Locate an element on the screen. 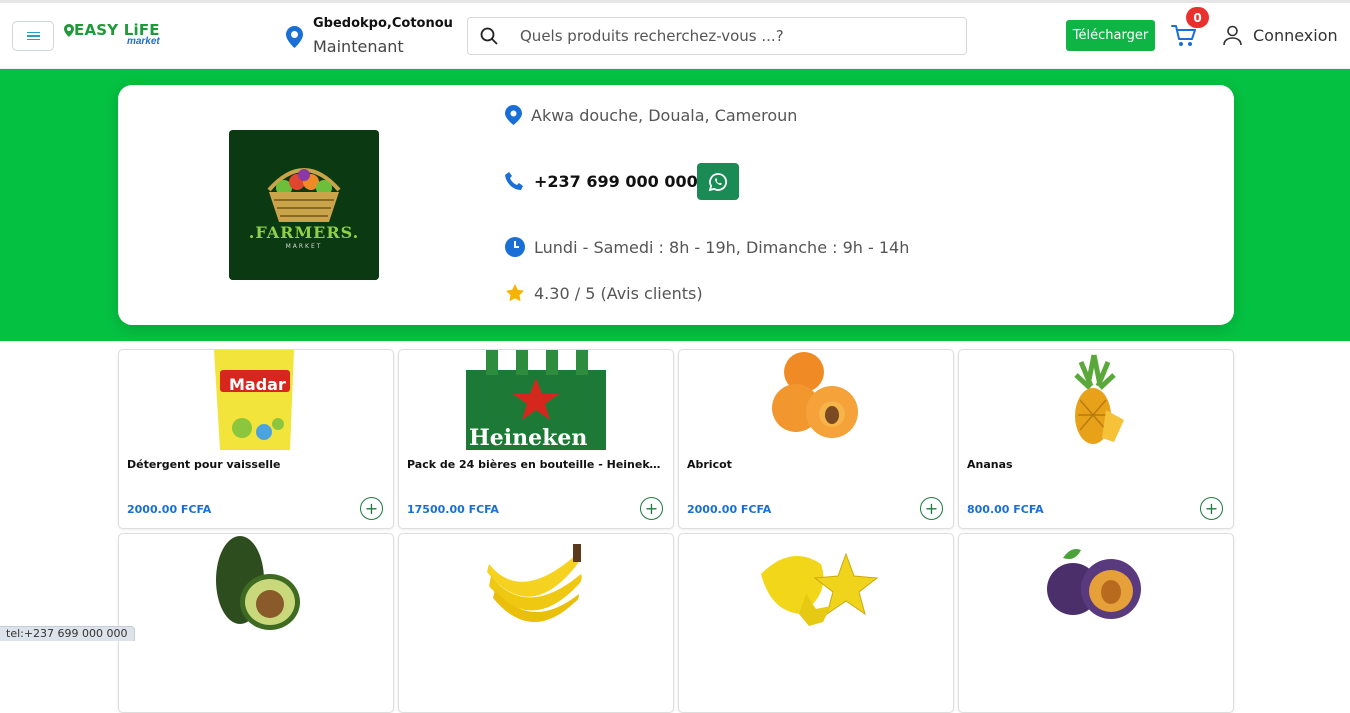 The image size is (1350, 713). store-address-row: Akwa douche, Douala, Cameroun is located at coordinates (651, 115).